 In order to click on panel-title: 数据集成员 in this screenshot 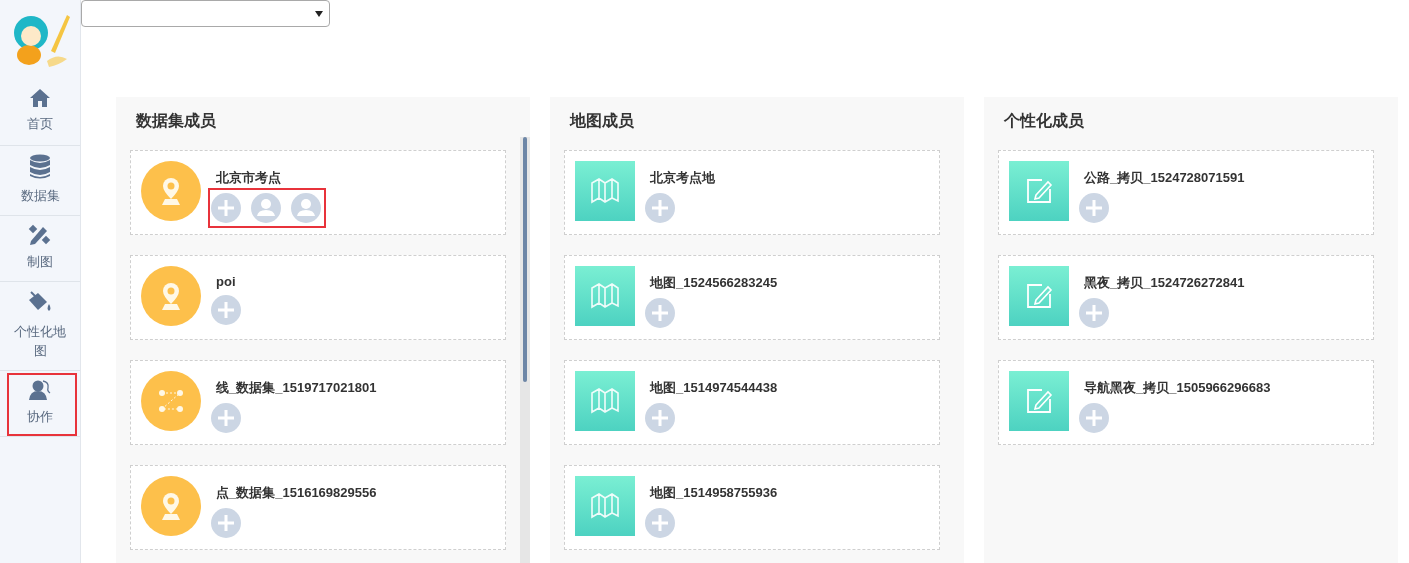, I will do `click(176, 121)`.